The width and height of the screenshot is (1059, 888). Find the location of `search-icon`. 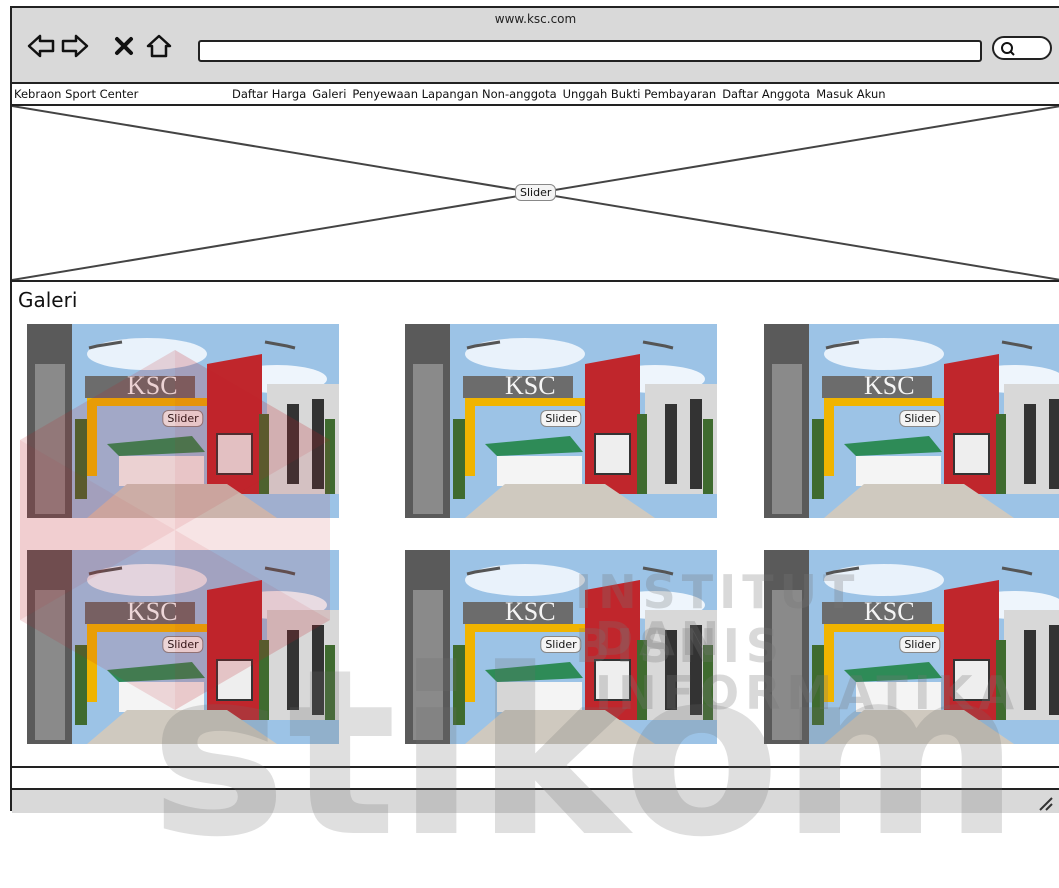

search-icon is located at coordinates (1008, 49).